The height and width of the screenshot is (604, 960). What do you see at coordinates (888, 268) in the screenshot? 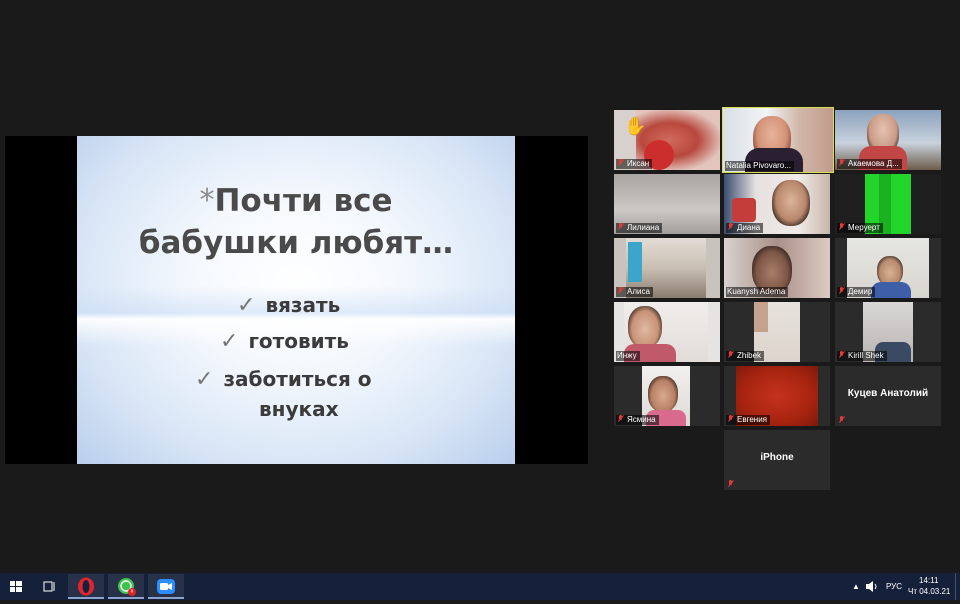
I see `participant-tile: Демир` at bounding box center [888, 268].